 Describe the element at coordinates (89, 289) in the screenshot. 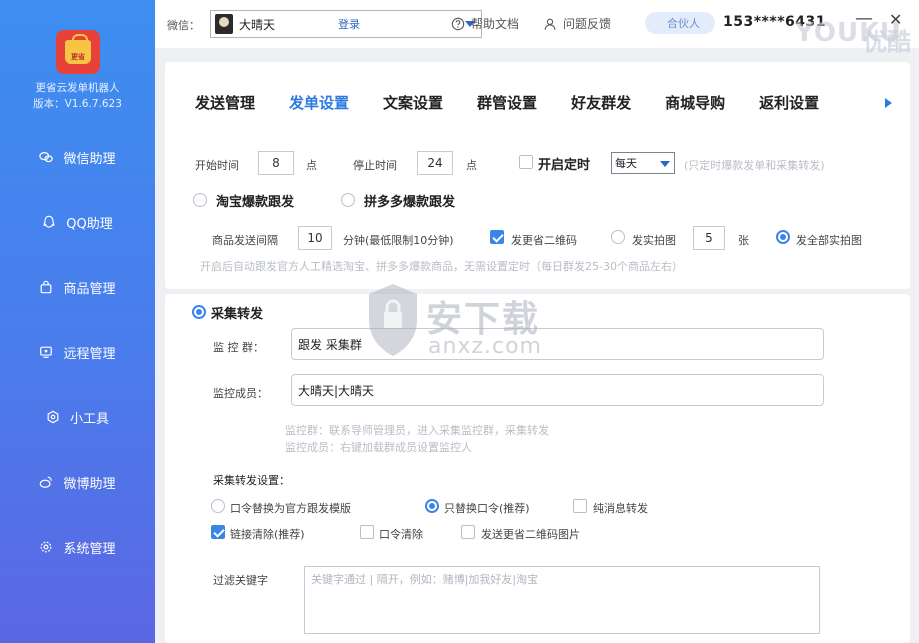

I see `sidebar-item-label: 商品管理` at that location.